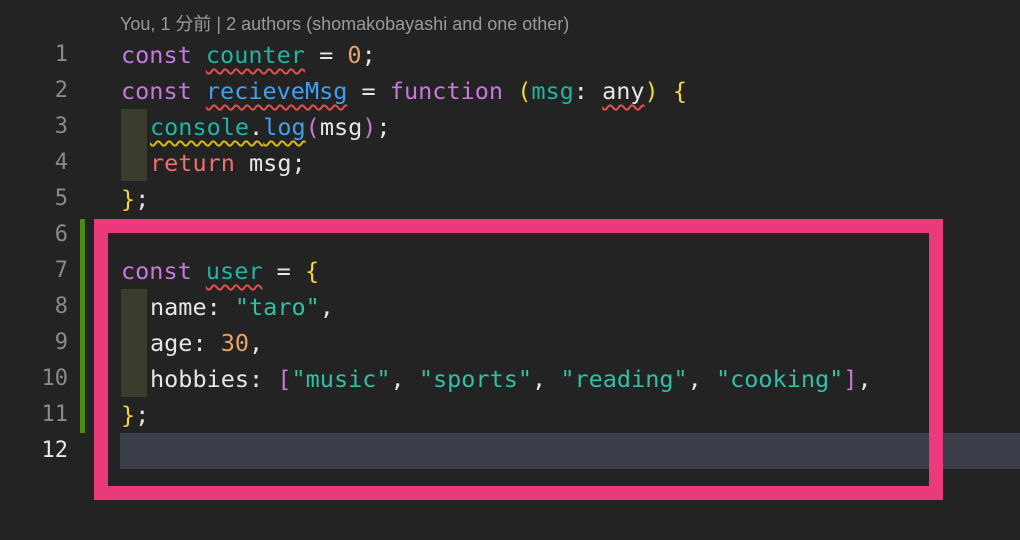  Describe the element at coordinates (446, 91) in the screenshot. I see `keyword-function: function` at that location.